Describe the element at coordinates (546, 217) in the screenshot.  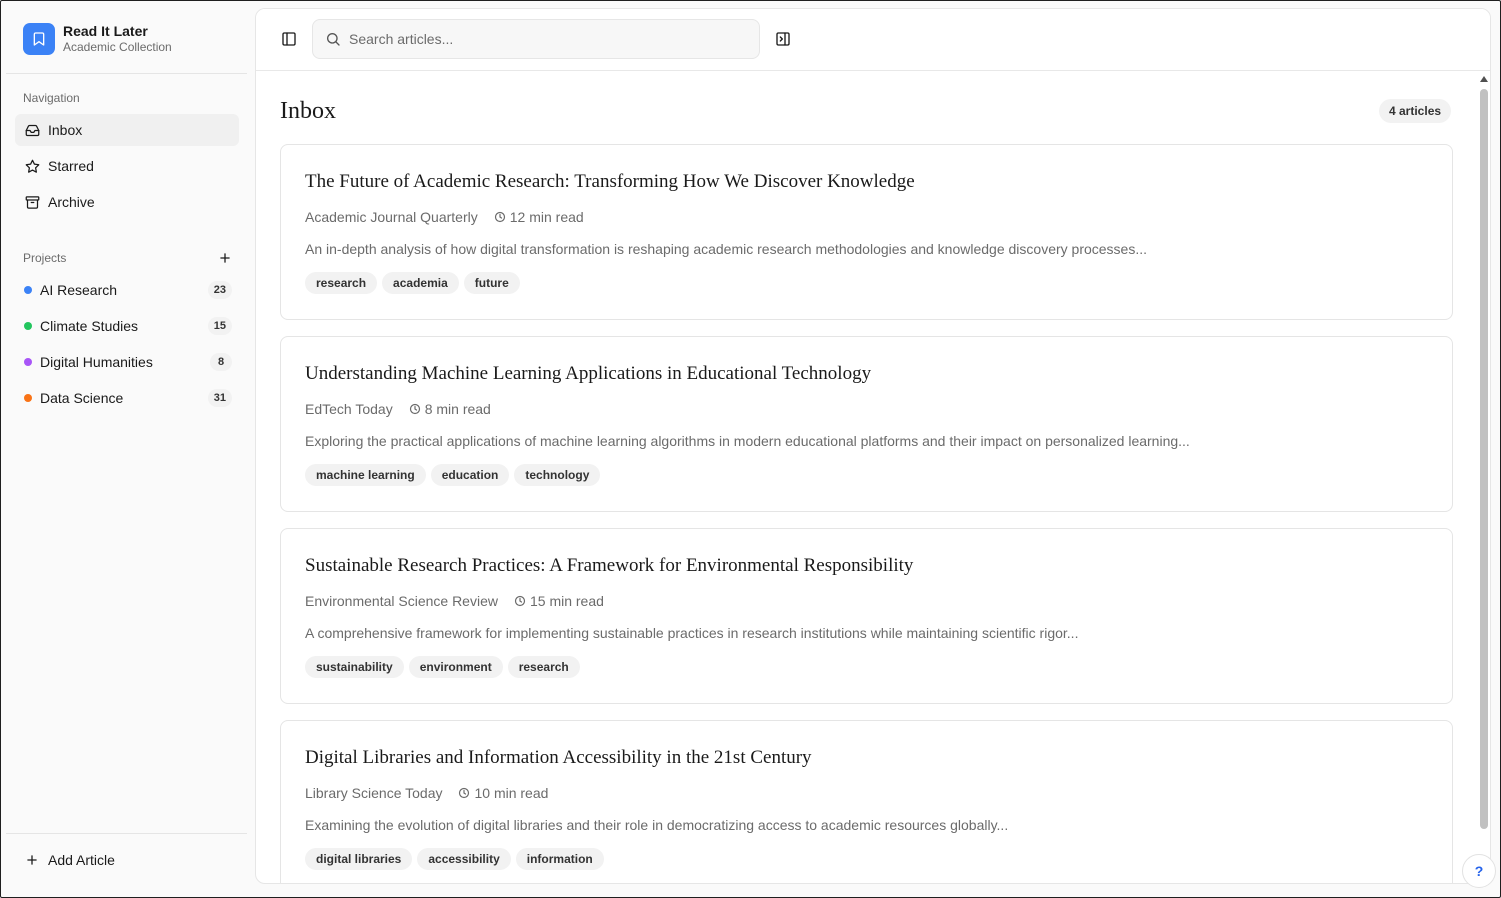
I see `article-read-time: 12 min read` at that location.